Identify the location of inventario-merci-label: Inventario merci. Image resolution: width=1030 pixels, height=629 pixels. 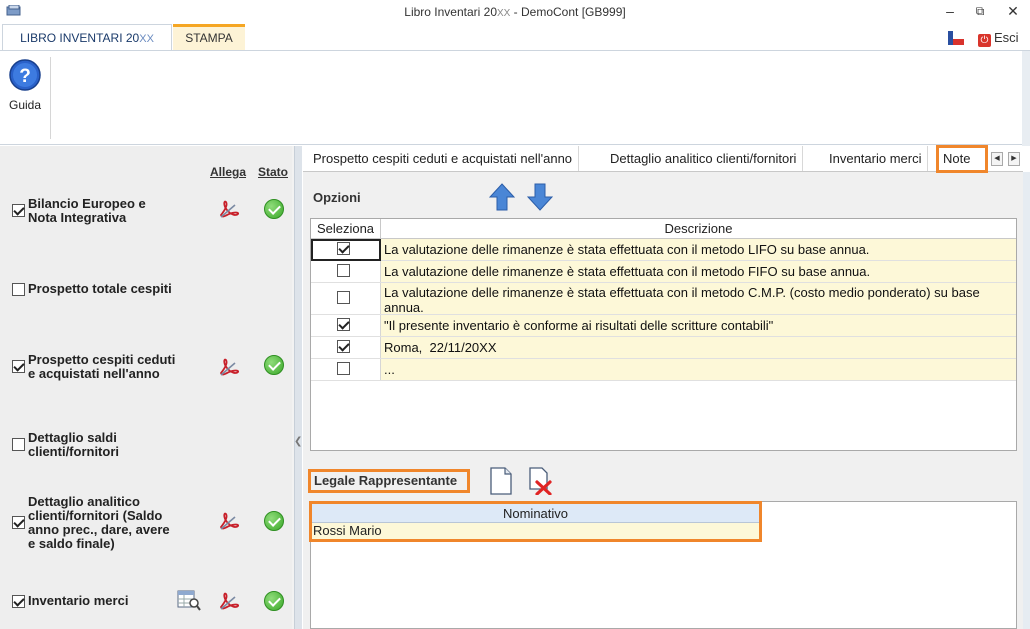
(78, 600).